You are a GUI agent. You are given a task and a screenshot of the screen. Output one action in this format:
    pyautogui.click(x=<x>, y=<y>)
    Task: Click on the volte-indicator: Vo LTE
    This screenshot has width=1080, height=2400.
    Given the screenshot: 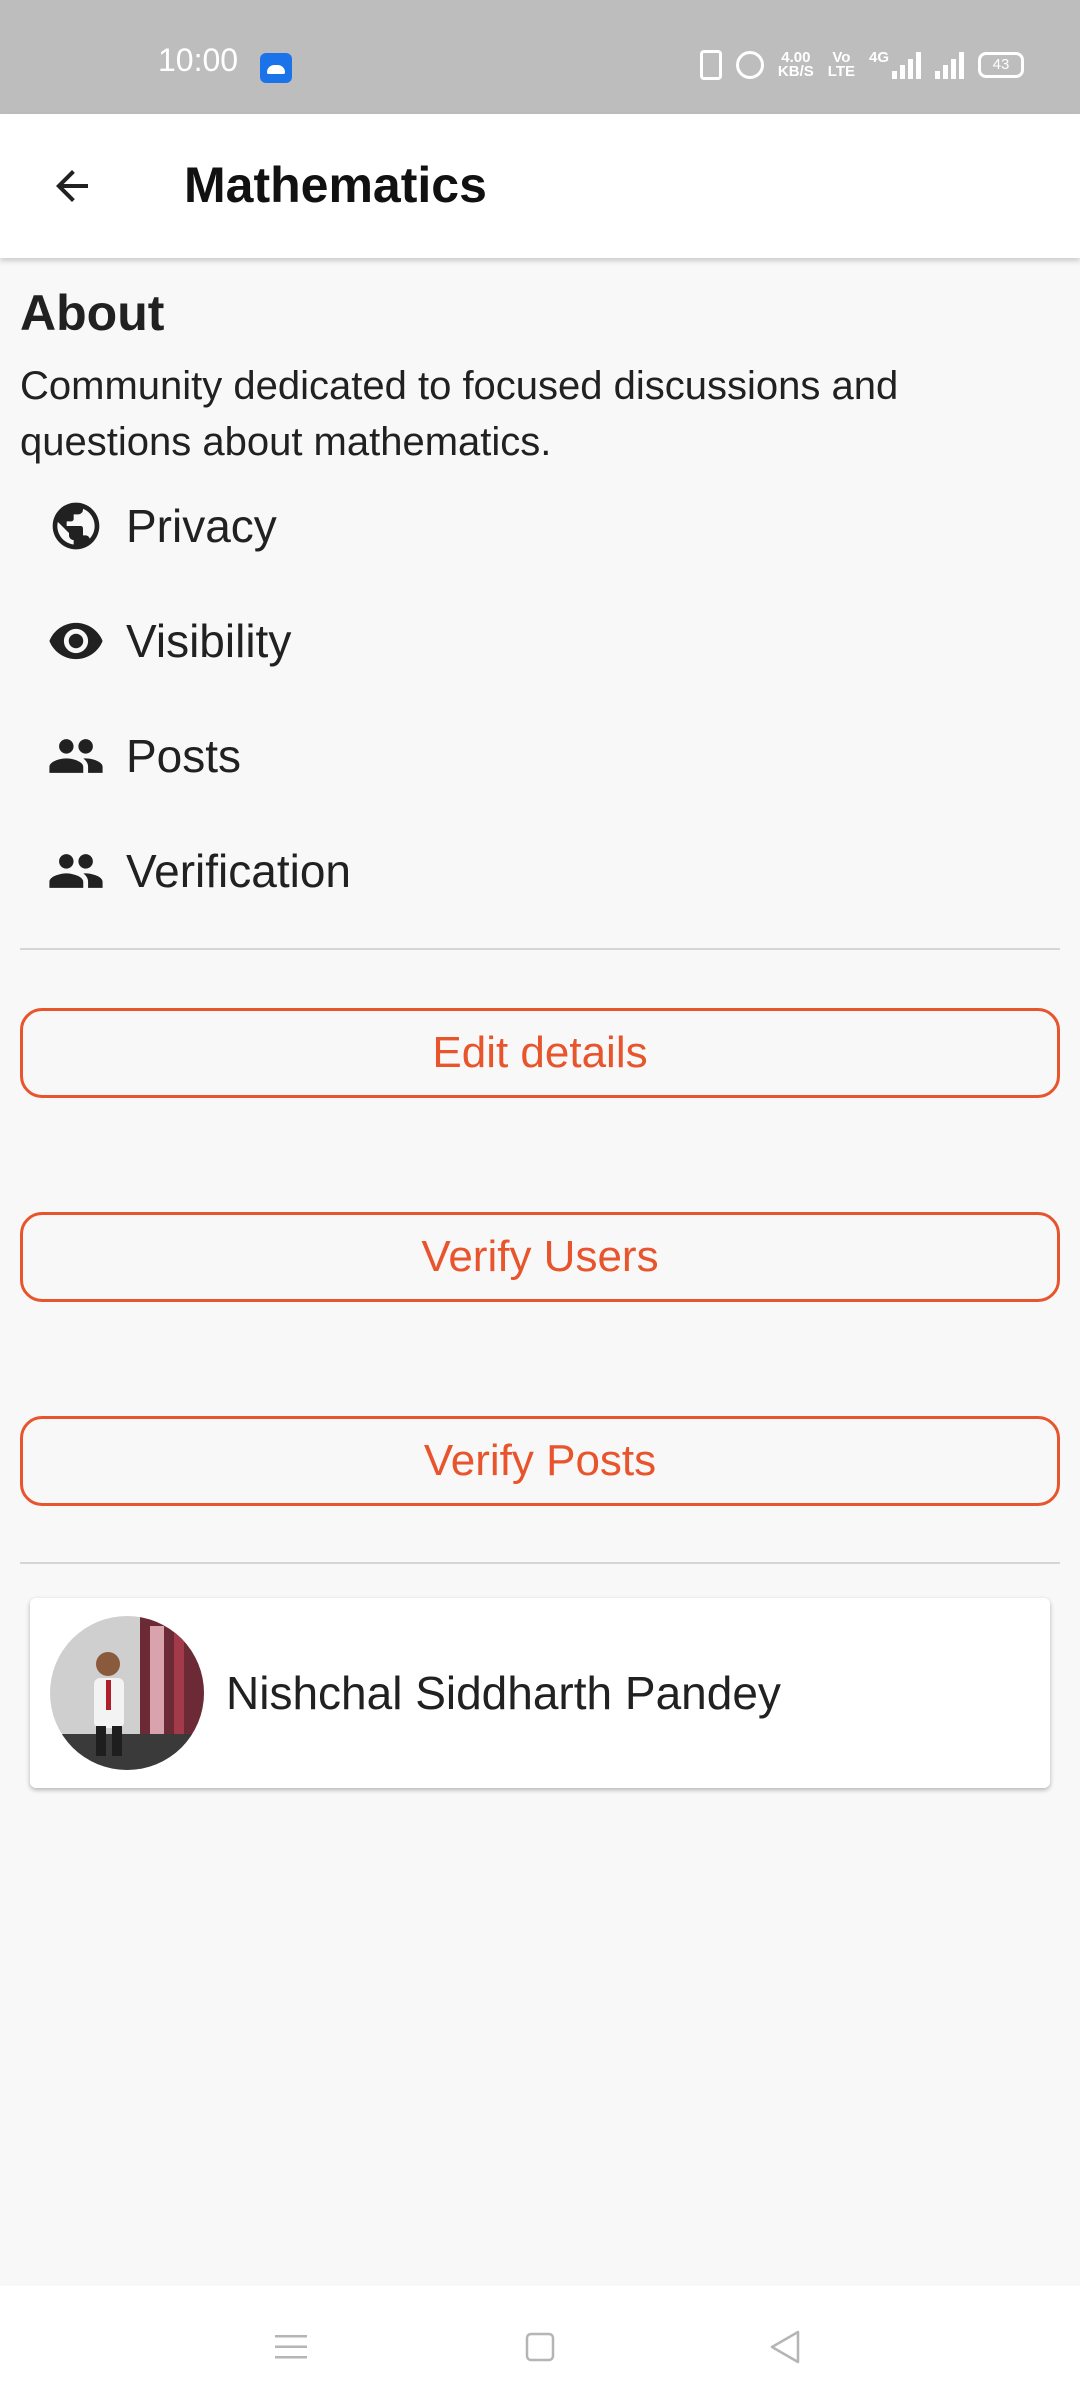 What is the action you would take?
    pyautogui.click(x=841, y=65)
    